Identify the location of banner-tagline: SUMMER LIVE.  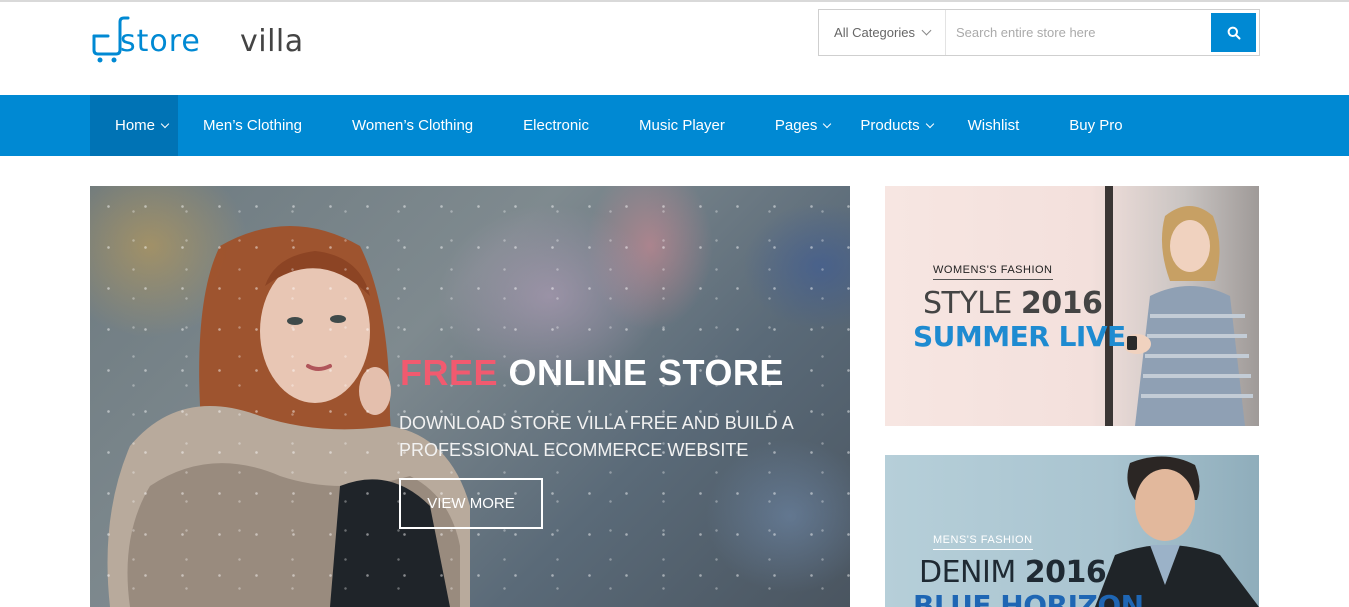
(1019, 336).